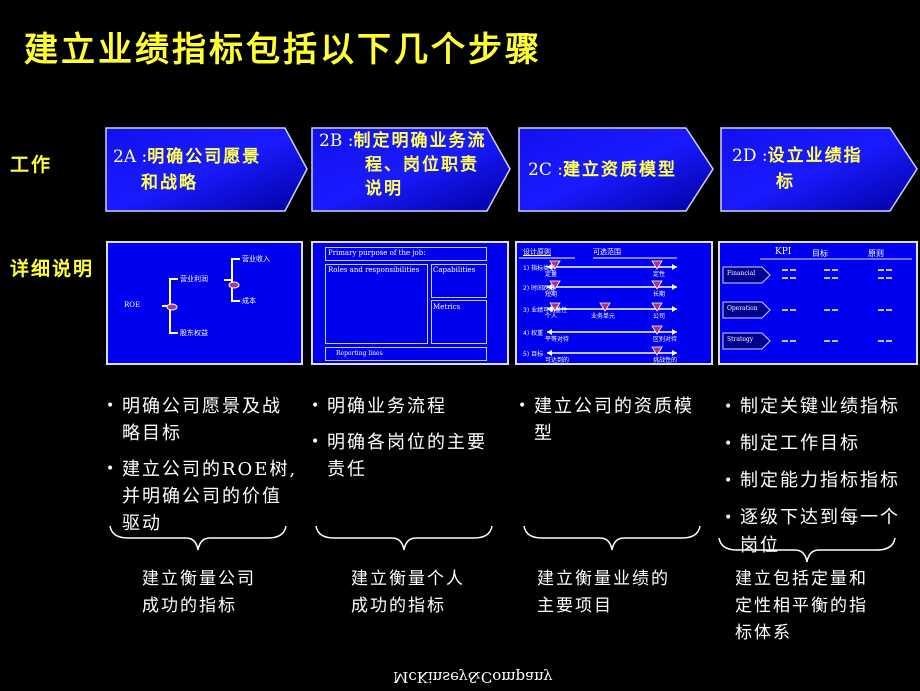 The image size is (920, 691). Describe the element at coordinates (545, 169) in the screenshot. I see `step-code: 2C :` at that location.